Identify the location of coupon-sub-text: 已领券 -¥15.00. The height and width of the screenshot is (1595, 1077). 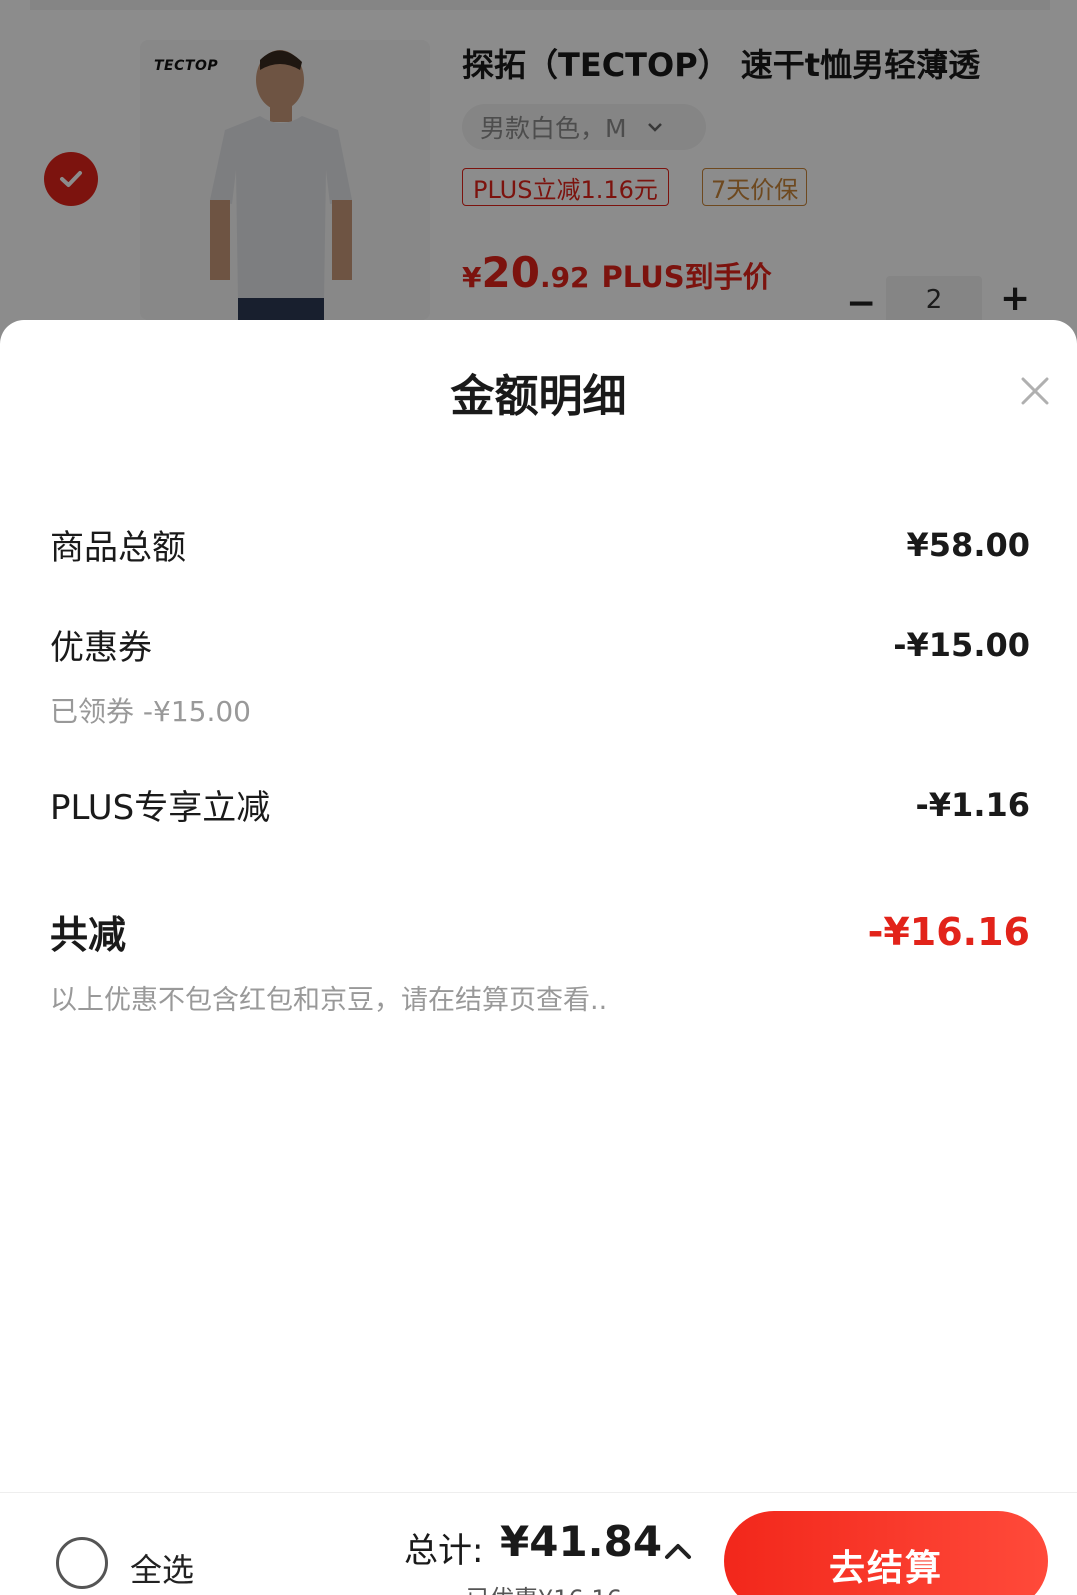
(150, 711).